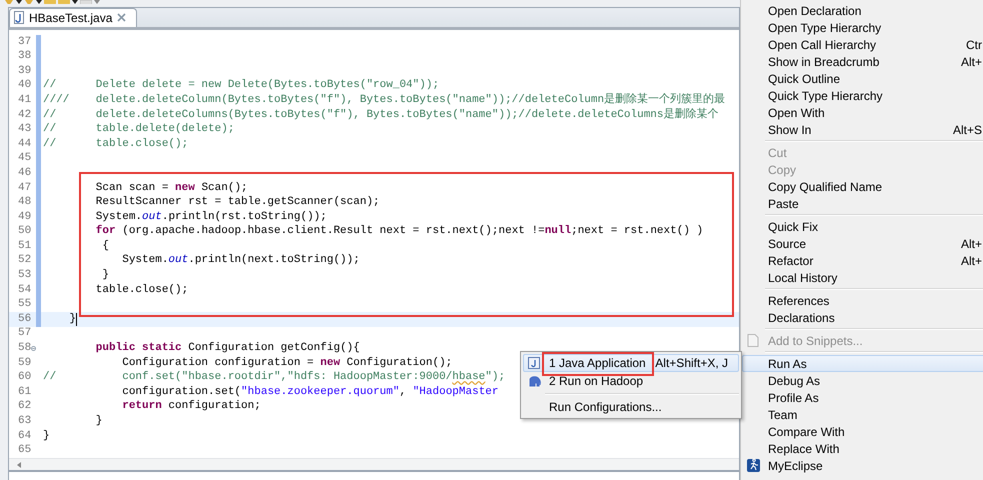 This screenshot has height=480, width=983. Describe the element at coordinates (862, 186) in the screenshot. I see `menu-item: Copy Qualified Name` at that location.